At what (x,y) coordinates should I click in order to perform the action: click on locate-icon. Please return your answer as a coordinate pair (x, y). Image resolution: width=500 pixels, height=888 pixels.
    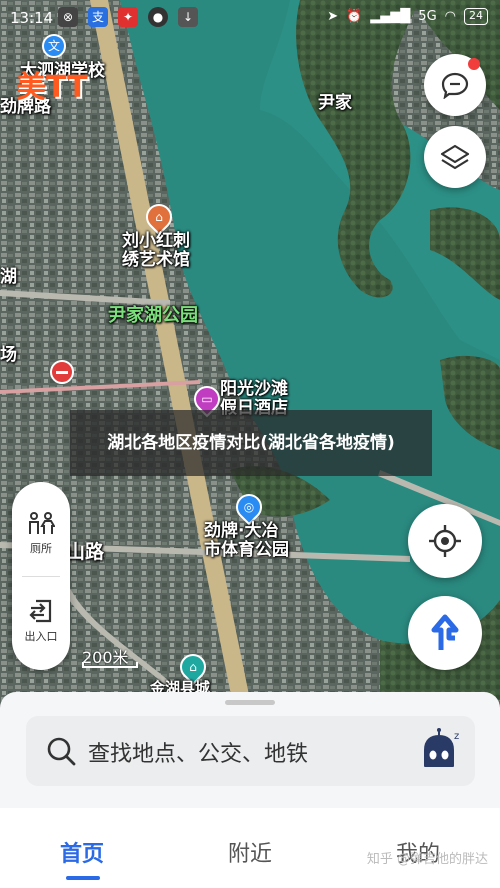
    Looking at the image, I should click on (445, 541).